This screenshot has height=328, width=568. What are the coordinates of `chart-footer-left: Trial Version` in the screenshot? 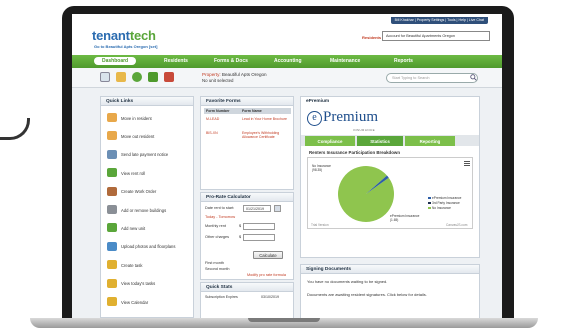 It's located at (320, 225).